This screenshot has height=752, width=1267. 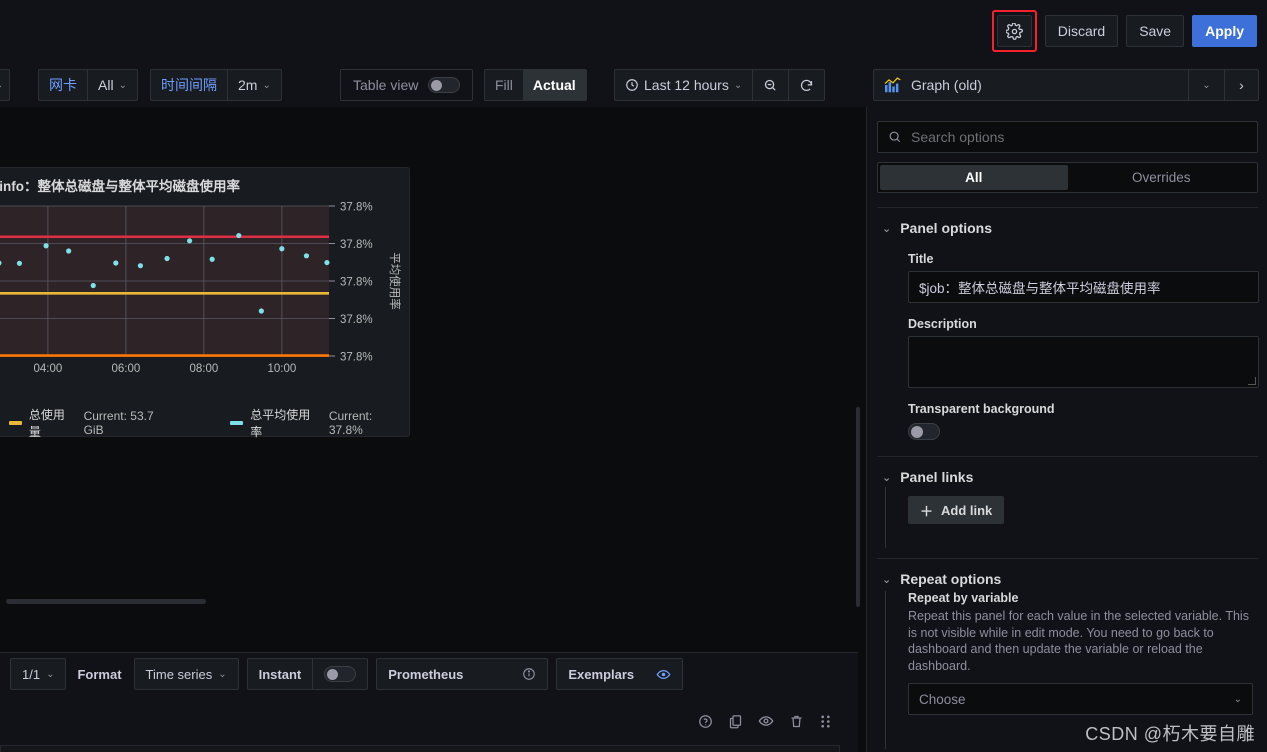 I want to click on visualization-current: Graph (old), so click(x=1031, y=85).